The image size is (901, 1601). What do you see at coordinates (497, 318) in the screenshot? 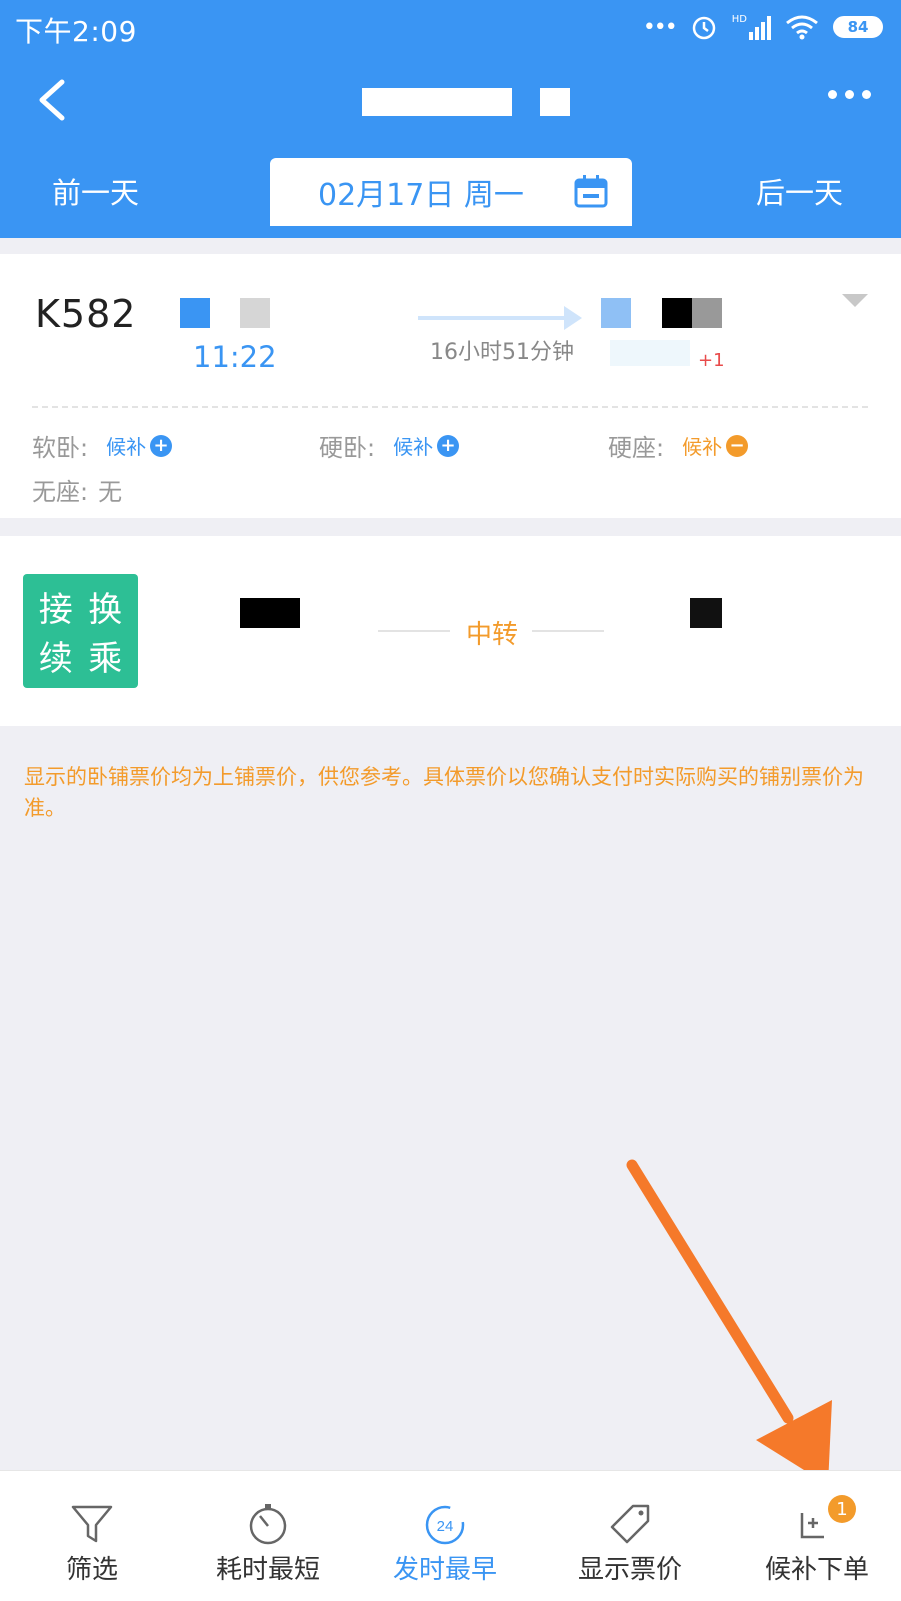
I see `route-arrow-line` at bounding box center [497, 318].